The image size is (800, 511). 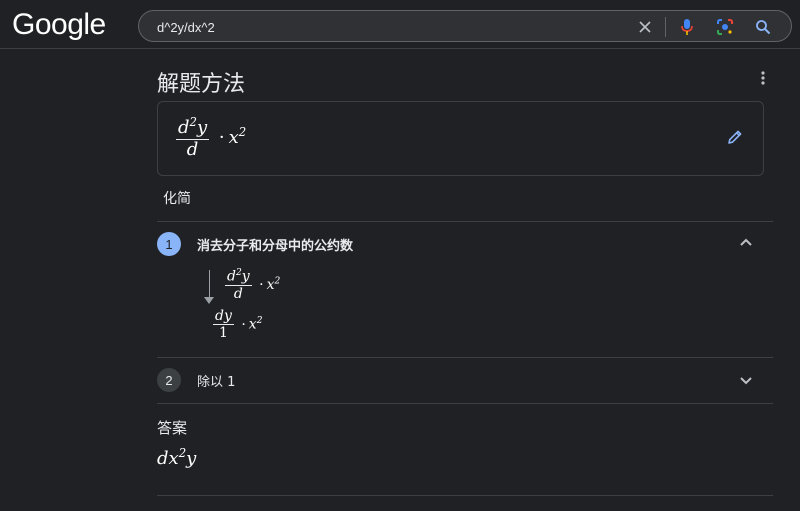 I want to click on step-2-label: 除以 1, so click(x=216, y=380).